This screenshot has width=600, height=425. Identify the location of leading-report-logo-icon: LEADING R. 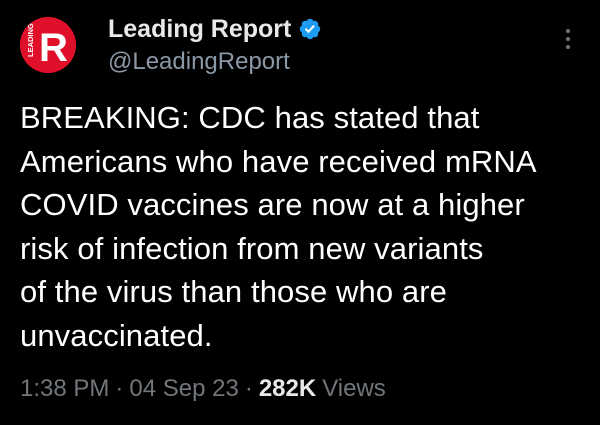
(48, 45).